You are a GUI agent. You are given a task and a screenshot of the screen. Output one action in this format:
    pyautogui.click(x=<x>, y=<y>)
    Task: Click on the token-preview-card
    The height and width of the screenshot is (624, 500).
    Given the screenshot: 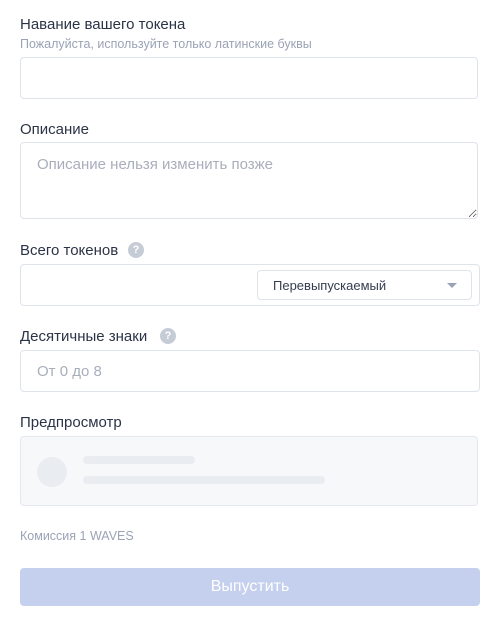 What is the action you would take?
    pyautogui.click(x=249, y=471)
    